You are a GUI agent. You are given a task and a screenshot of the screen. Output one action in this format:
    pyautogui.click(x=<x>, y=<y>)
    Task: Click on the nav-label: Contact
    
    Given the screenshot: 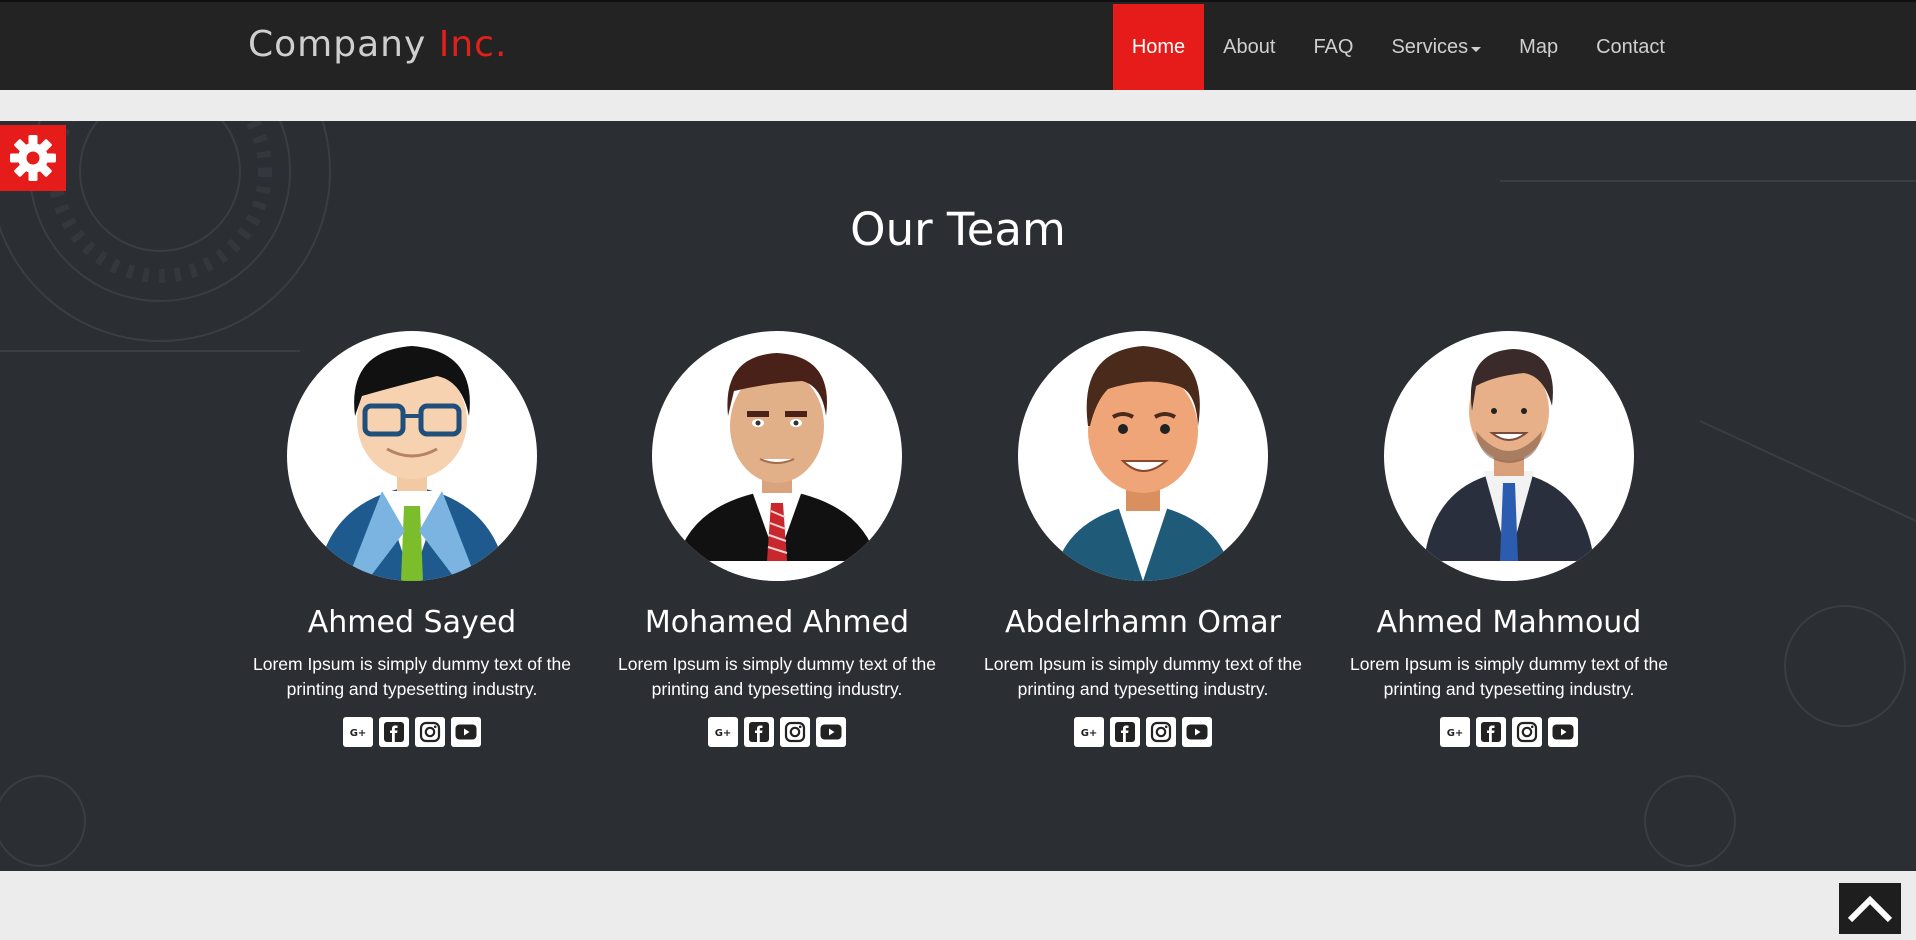 What is the action you would take?
    pyautogui.click(x=1630, y=46)
    